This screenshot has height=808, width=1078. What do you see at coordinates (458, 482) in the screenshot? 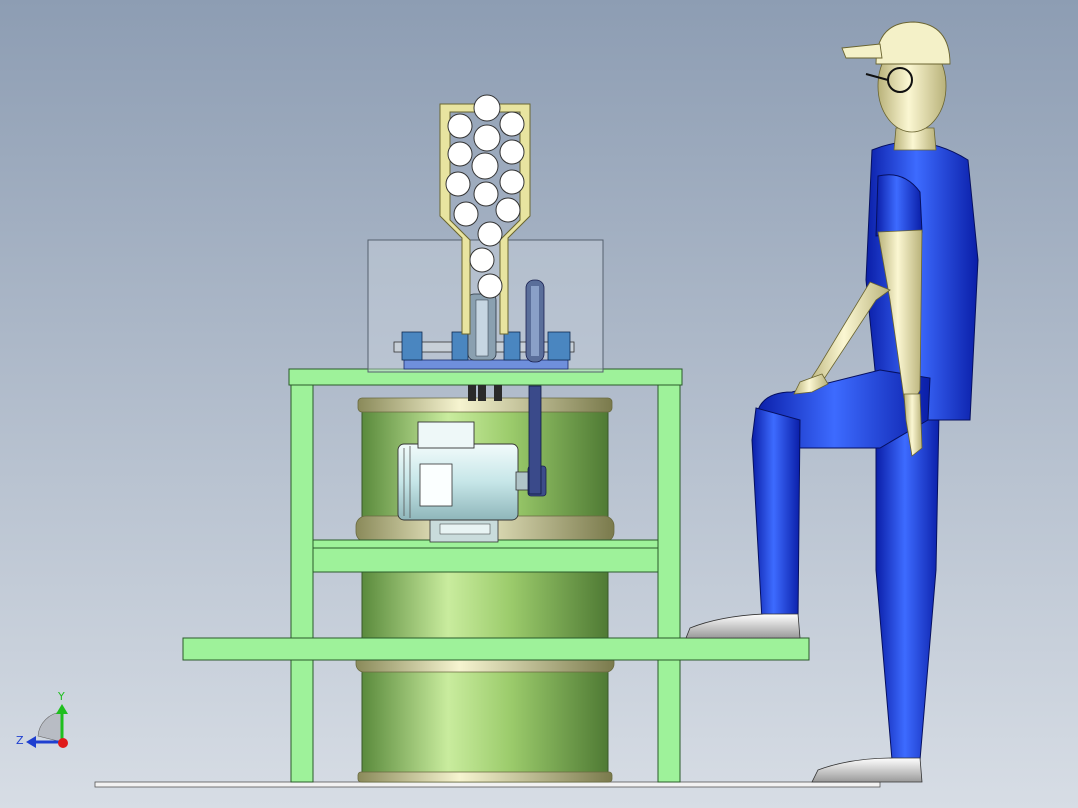
I see `motor-body` at bounding box center [458, 482].